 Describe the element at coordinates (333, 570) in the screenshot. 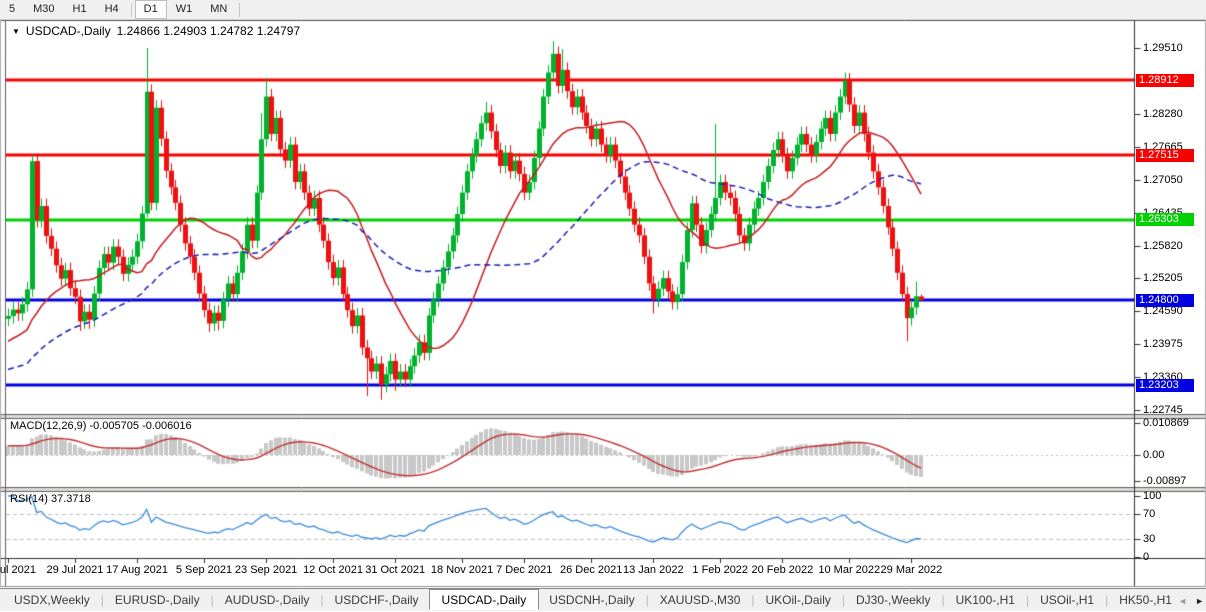

I see `date-axis-label: 12 Oct 2021` at that location.